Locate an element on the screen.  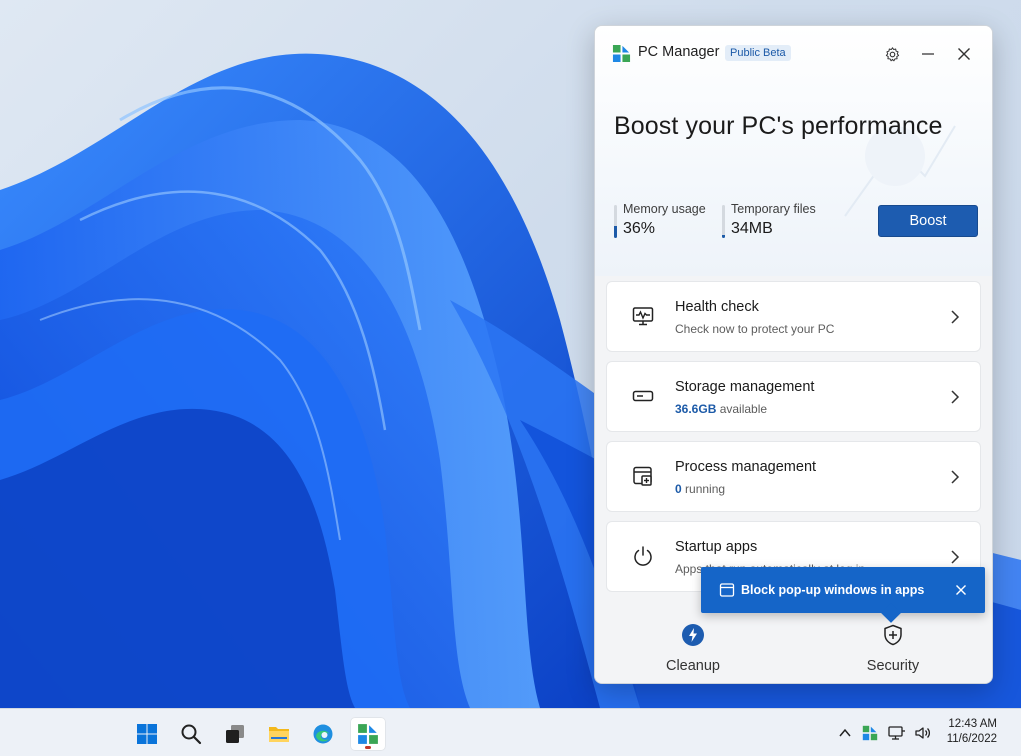
taskbar: 12:43 AM 11/6/2022 is located at coordinates (510, 732).